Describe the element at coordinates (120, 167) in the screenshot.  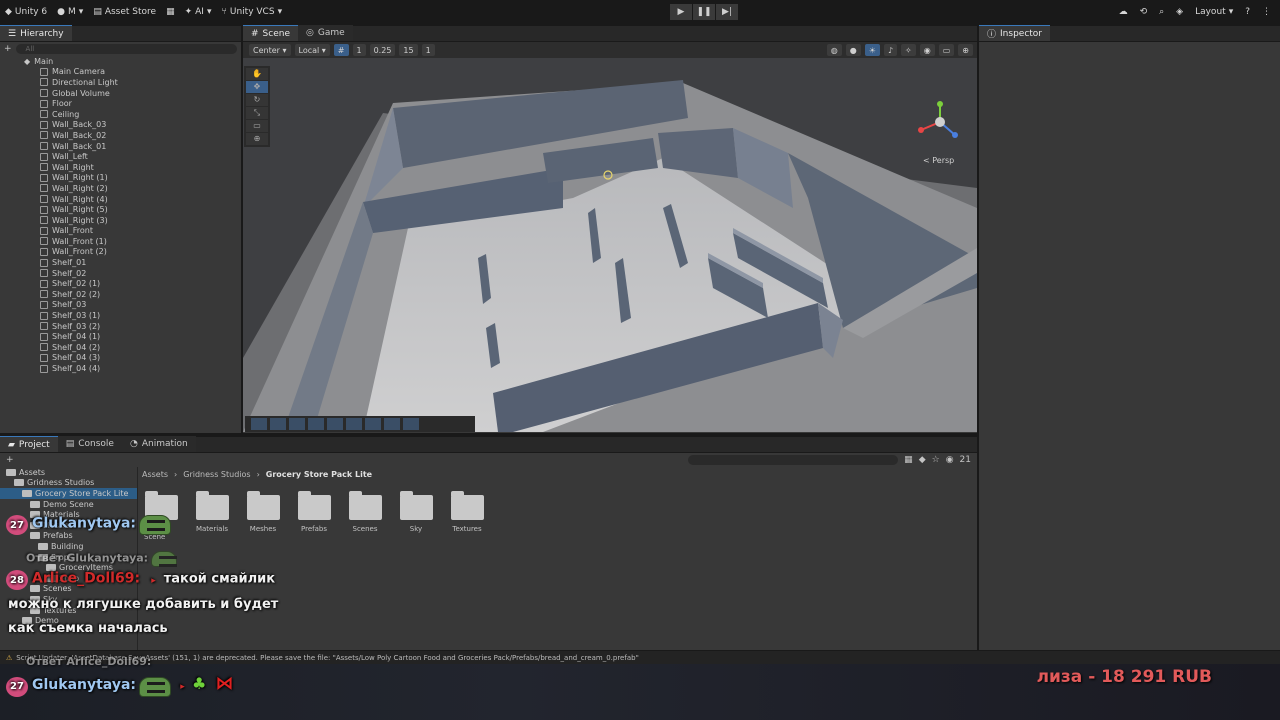
I see `hierarchy-item: Wall_Right` at that location.